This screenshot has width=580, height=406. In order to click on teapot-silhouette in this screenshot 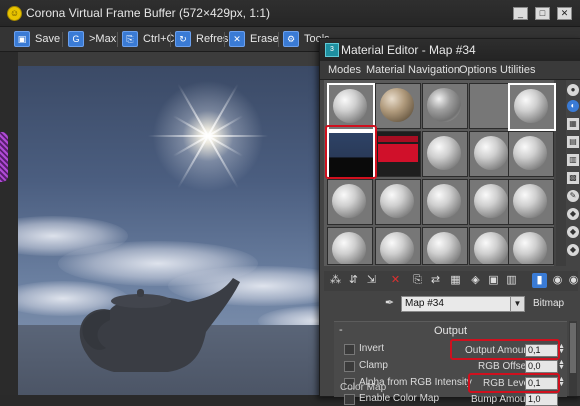, I will do `click(159, 325)`.